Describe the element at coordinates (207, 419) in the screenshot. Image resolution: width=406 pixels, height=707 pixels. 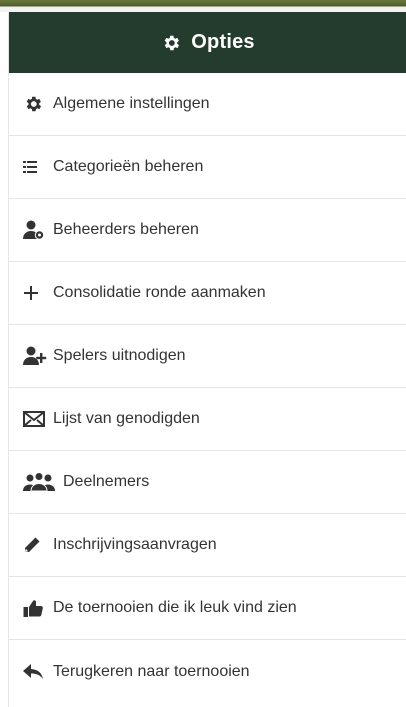
I see `menu-item-invite-list: Lijst van genodigden` at that location.